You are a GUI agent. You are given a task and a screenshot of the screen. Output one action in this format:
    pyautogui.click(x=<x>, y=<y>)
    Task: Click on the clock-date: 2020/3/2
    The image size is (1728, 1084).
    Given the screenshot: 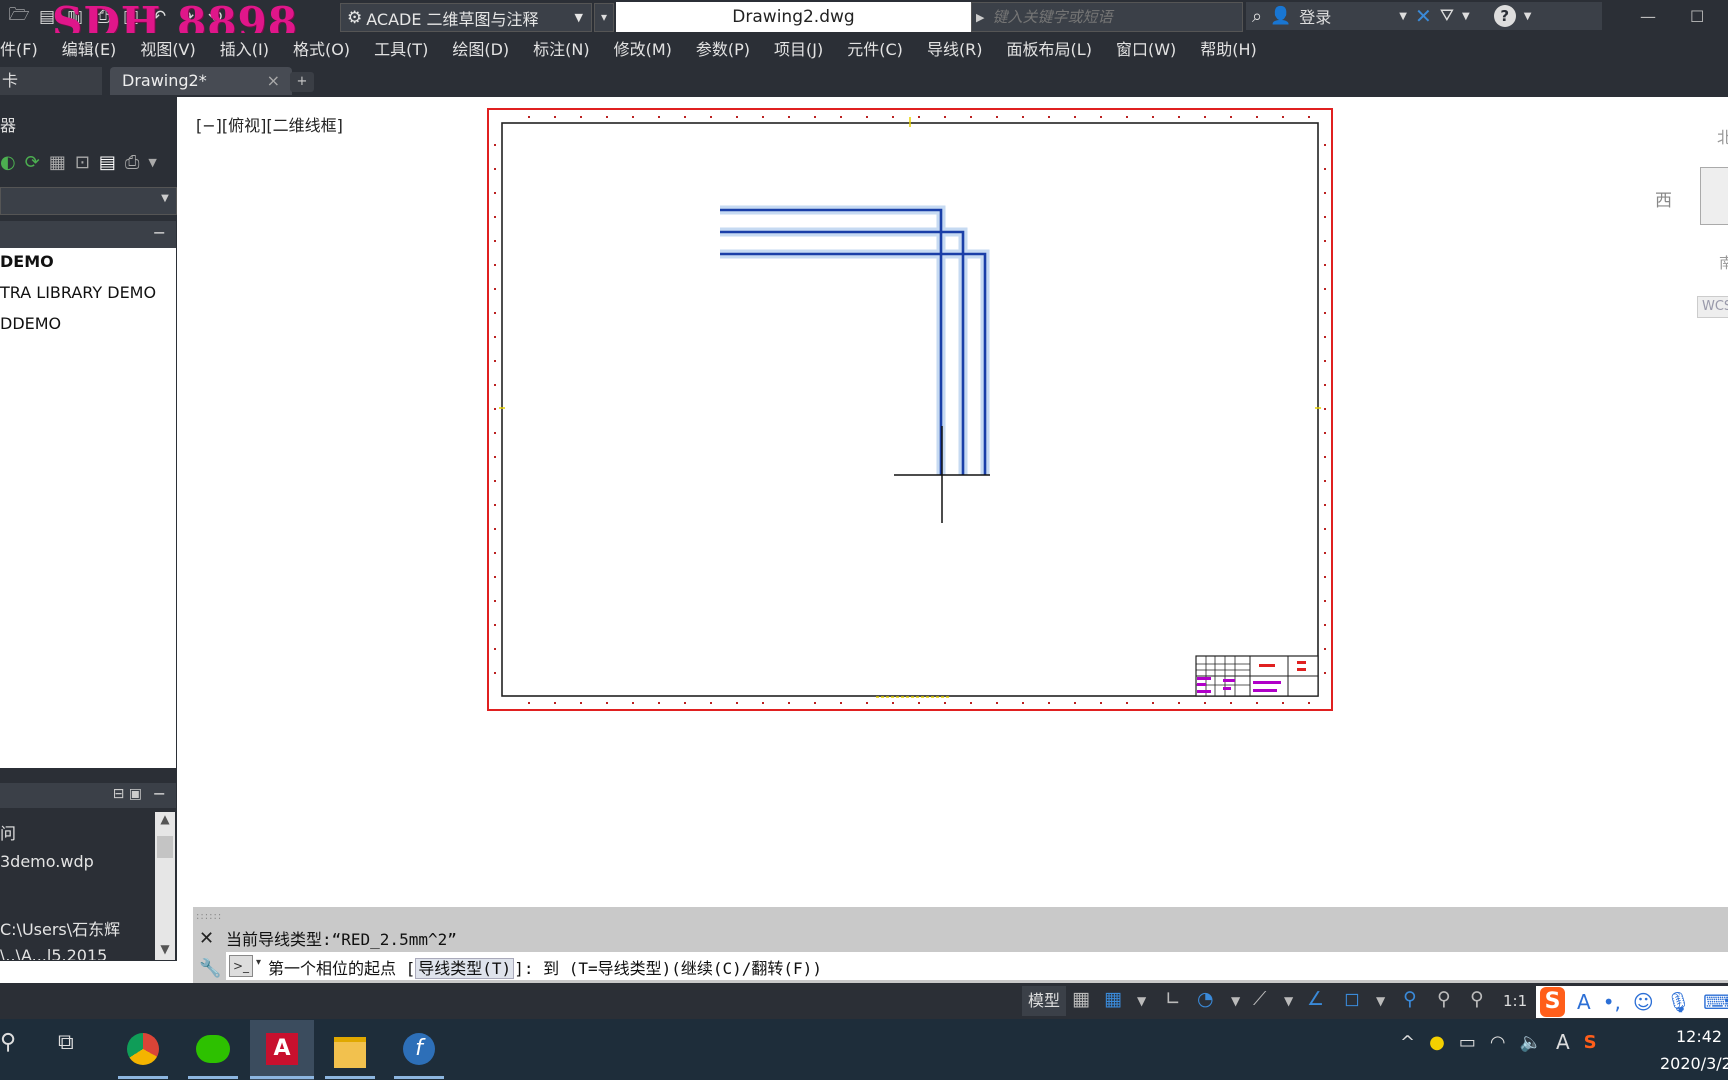 What is the action you would take?
    pyautogui.click(x=1694, y=1063)
    